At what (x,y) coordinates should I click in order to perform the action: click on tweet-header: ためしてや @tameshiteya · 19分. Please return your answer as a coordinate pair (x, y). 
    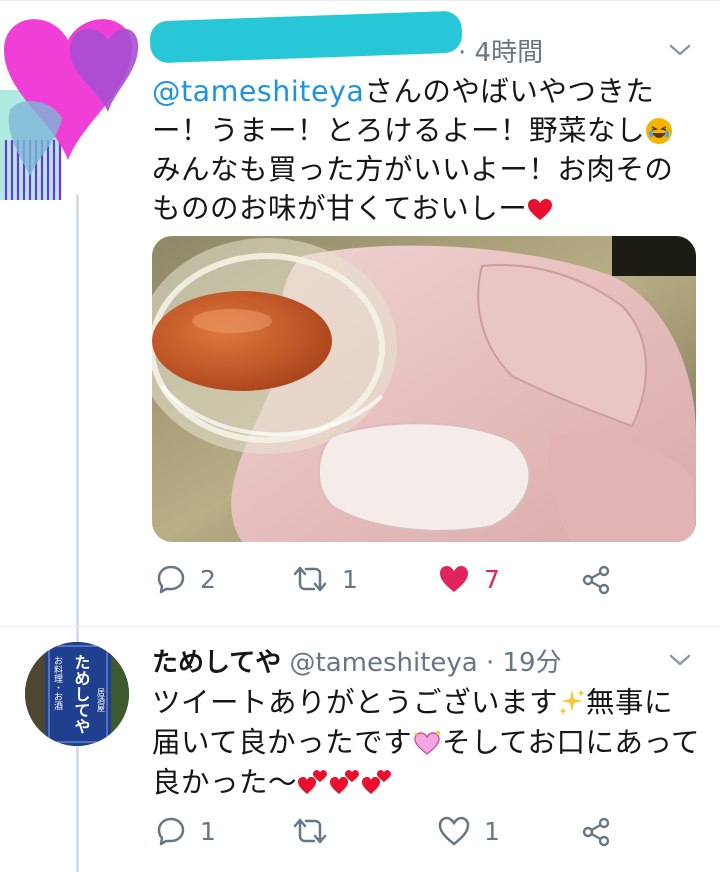
    Looking at the image, I should click on (357, 660).